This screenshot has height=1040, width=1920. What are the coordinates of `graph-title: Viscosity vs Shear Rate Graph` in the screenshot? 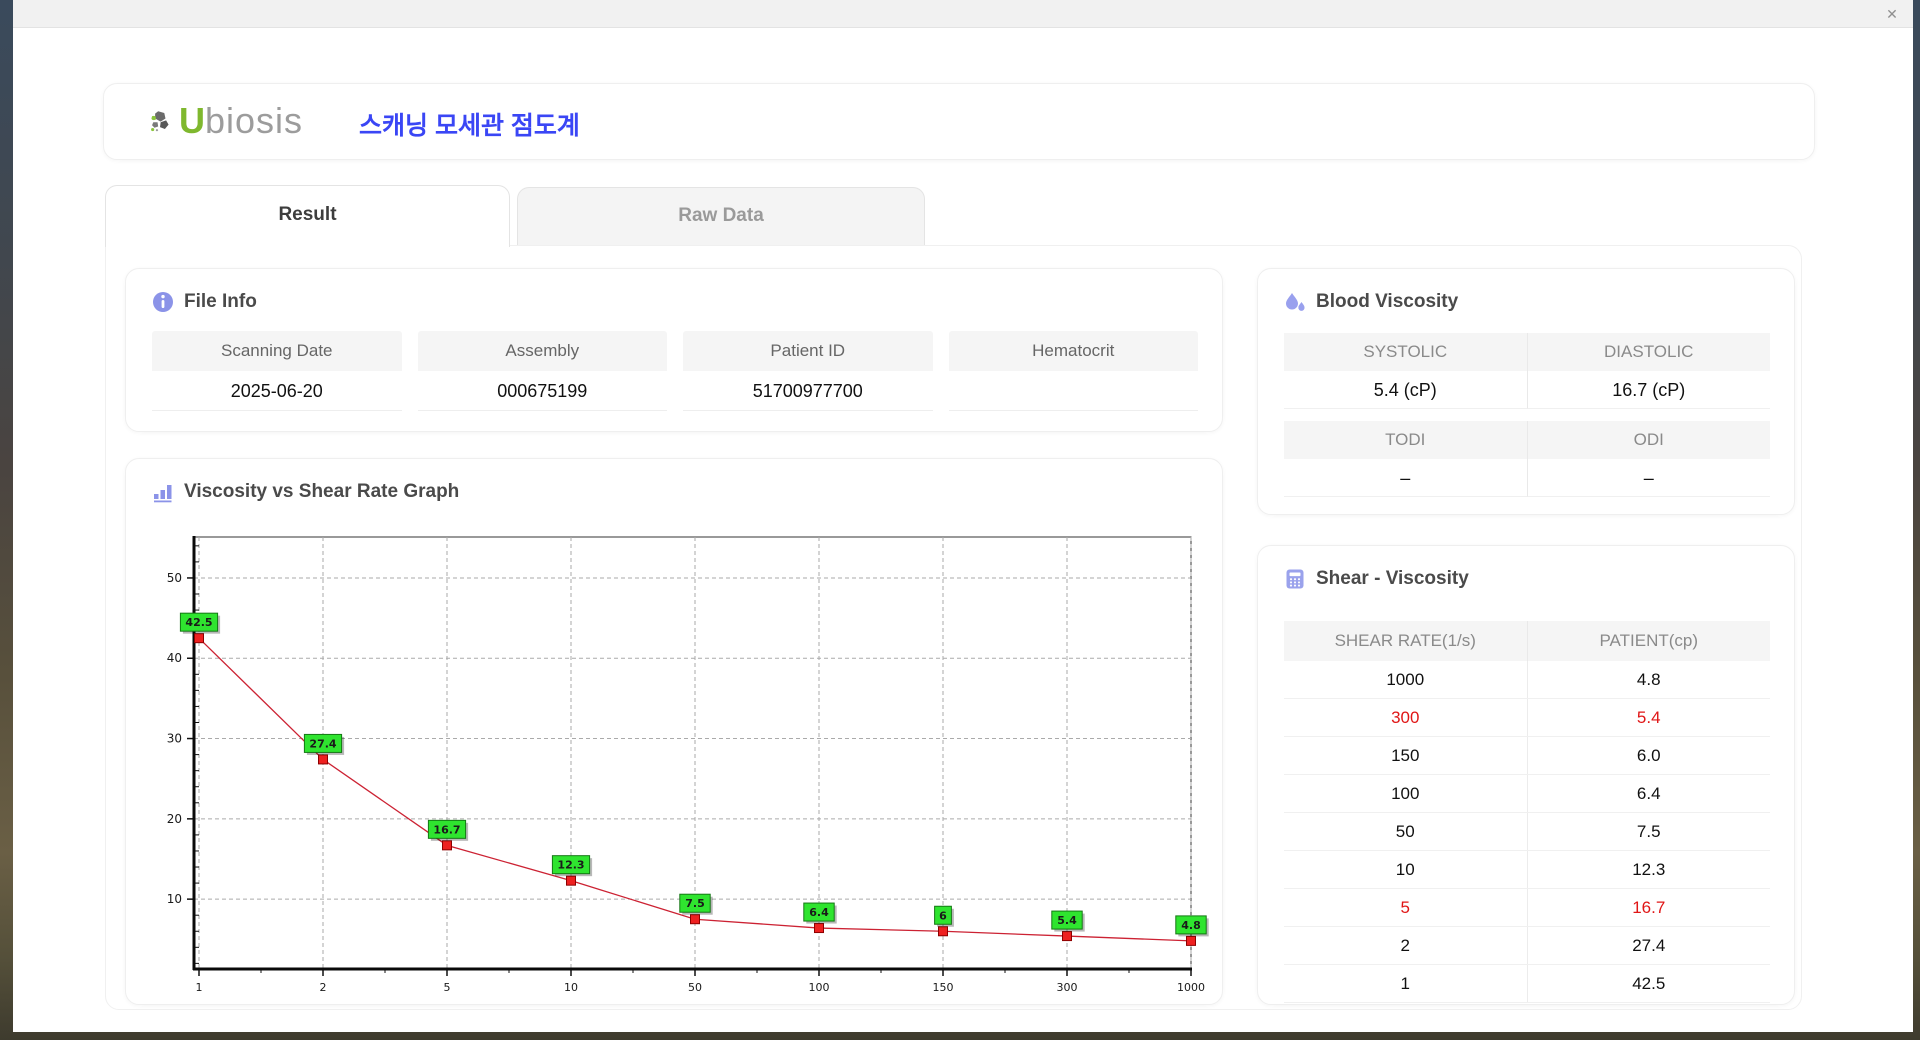 It's located at (322, 491).